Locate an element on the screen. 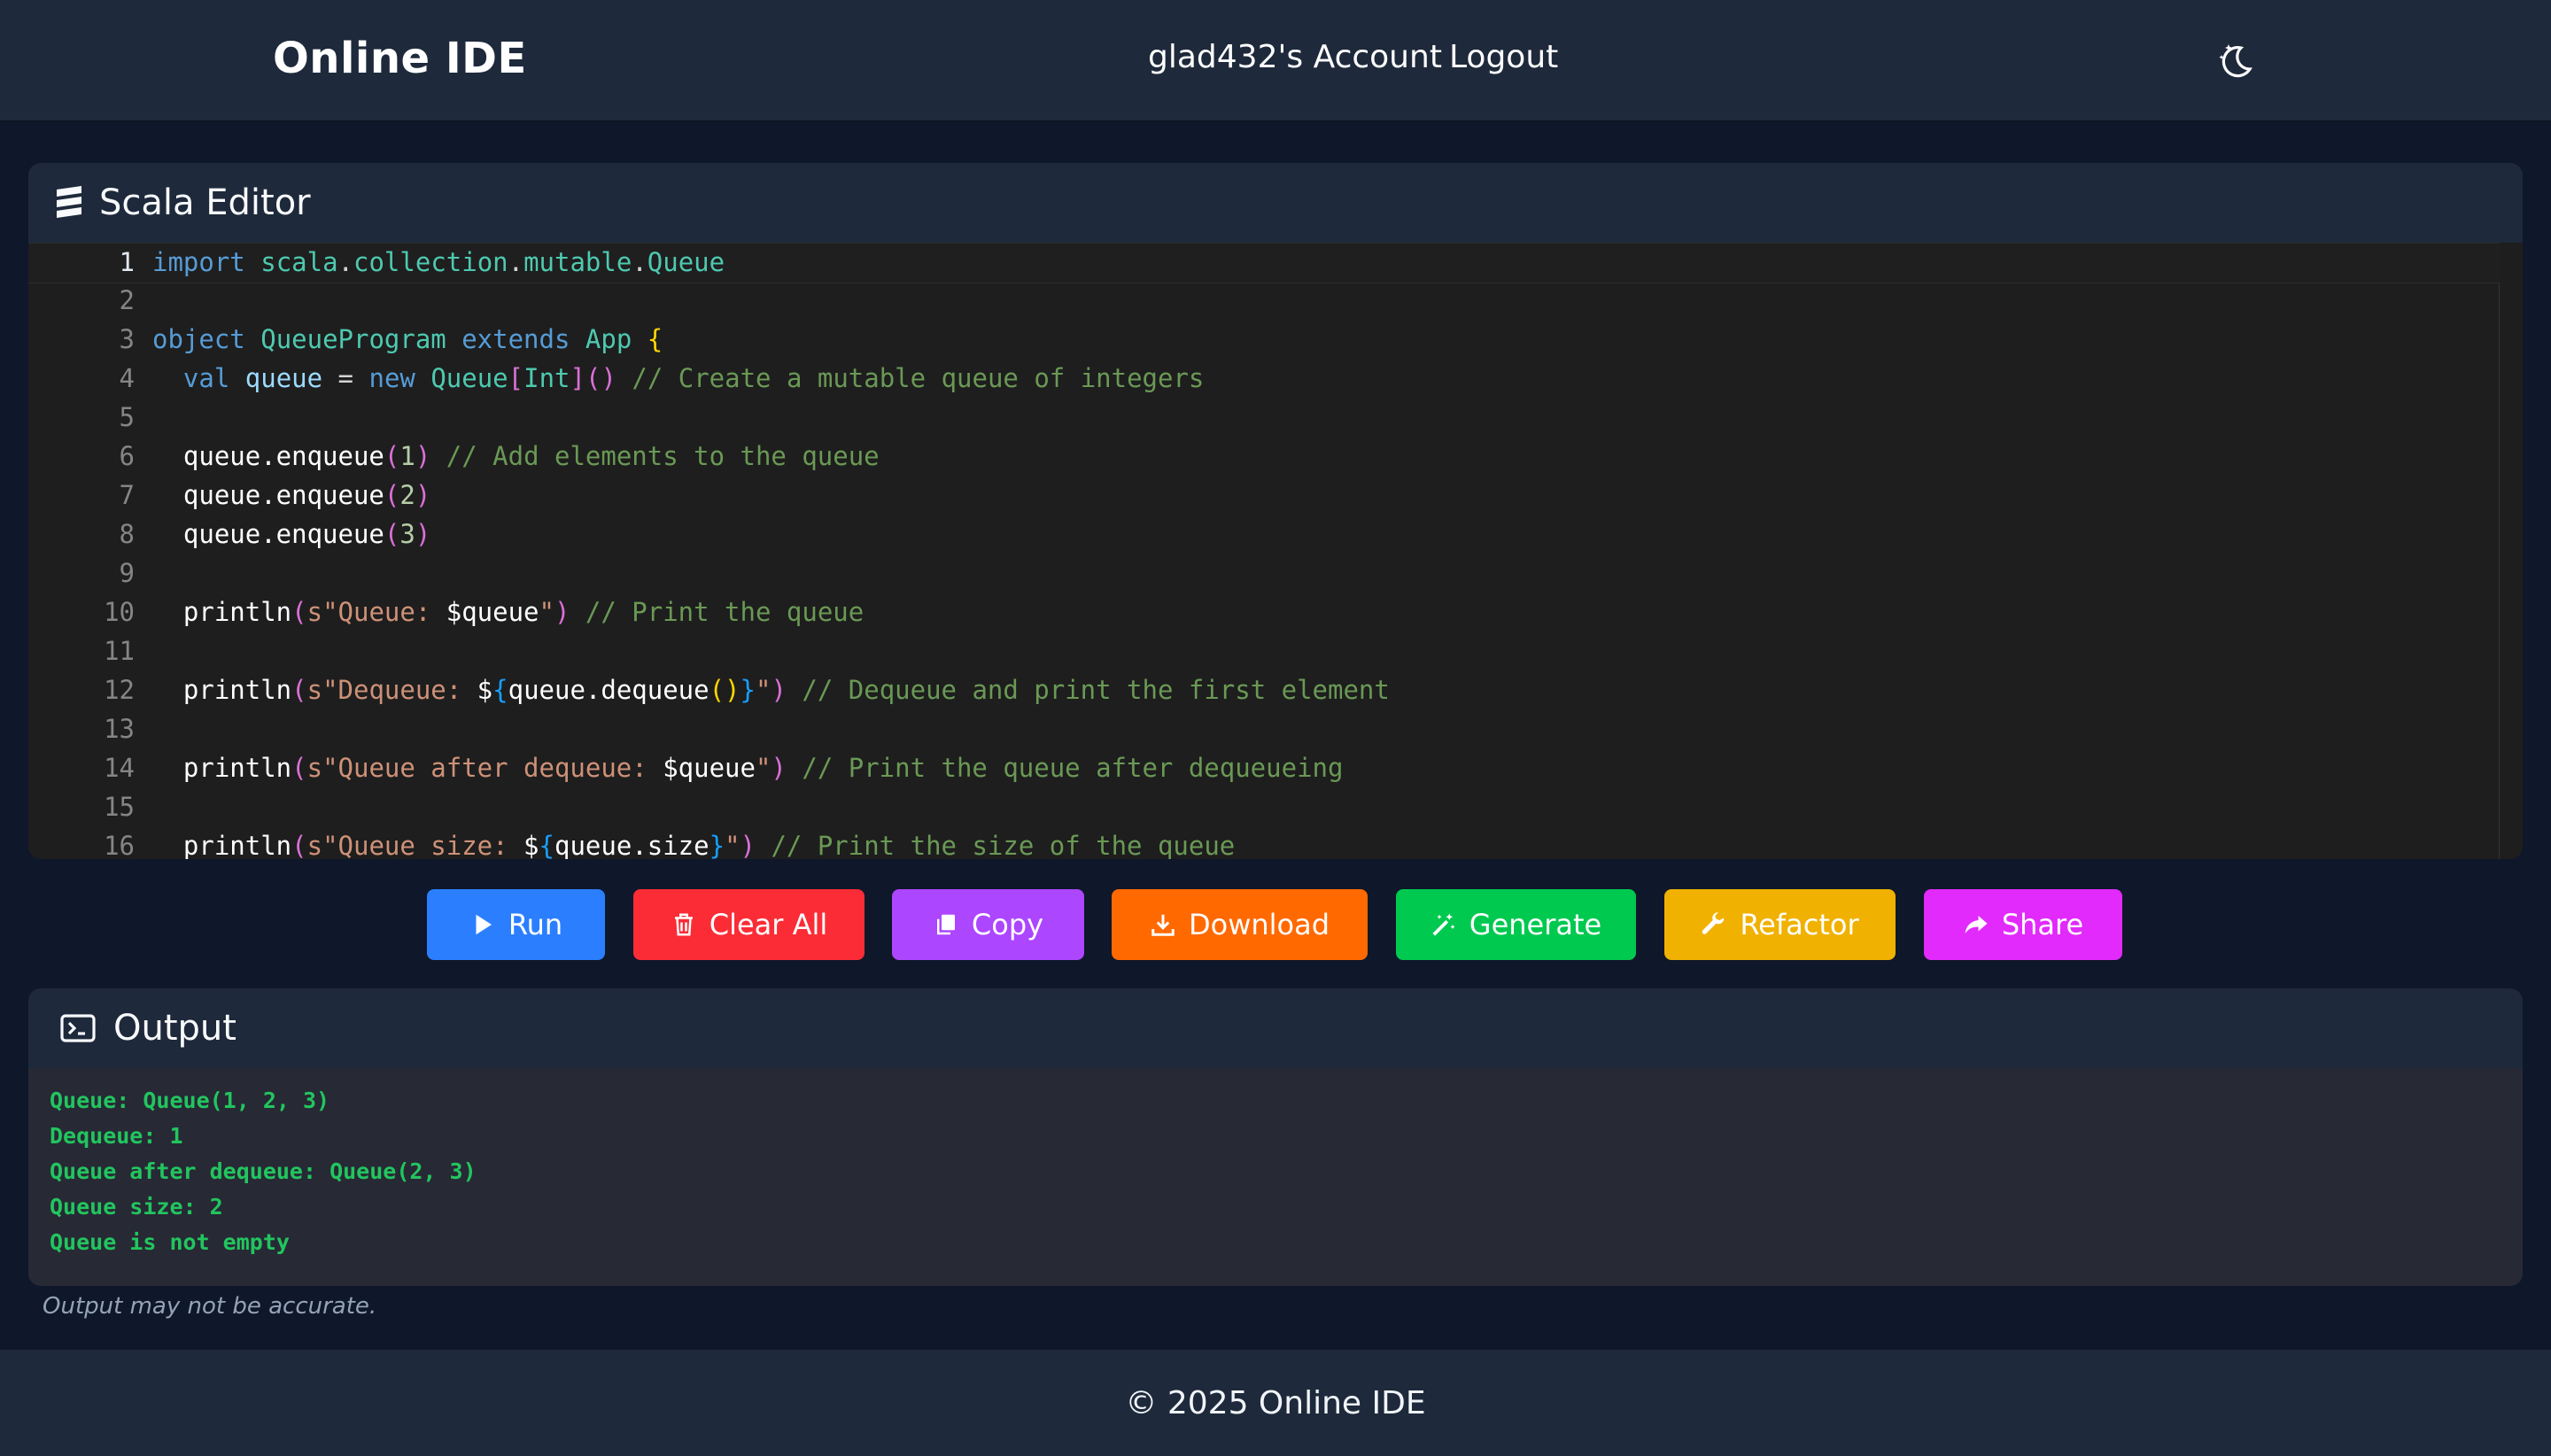 This screenshot has width=2551, height=1456. code-token: [ is located at coordinates (516, 378).